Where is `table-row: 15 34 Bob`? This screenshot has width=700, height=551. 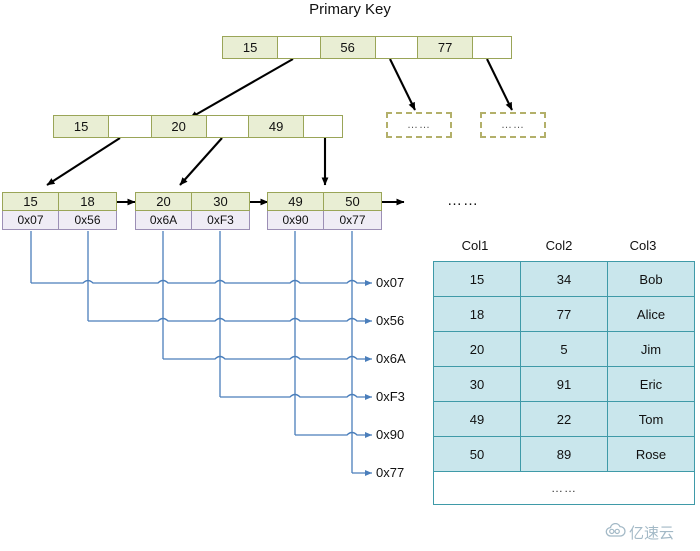 table-row: 15 34 Bob is located at coordinates (564, 279).